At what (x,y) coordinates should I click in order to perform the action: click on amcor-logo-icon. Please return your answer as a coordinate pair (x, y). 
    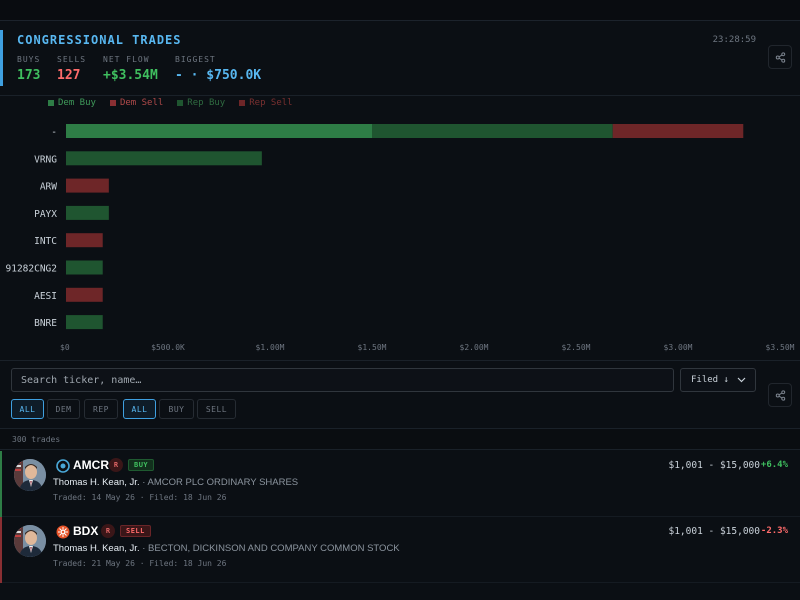
    Looking at the image, I should click on (63, 466).